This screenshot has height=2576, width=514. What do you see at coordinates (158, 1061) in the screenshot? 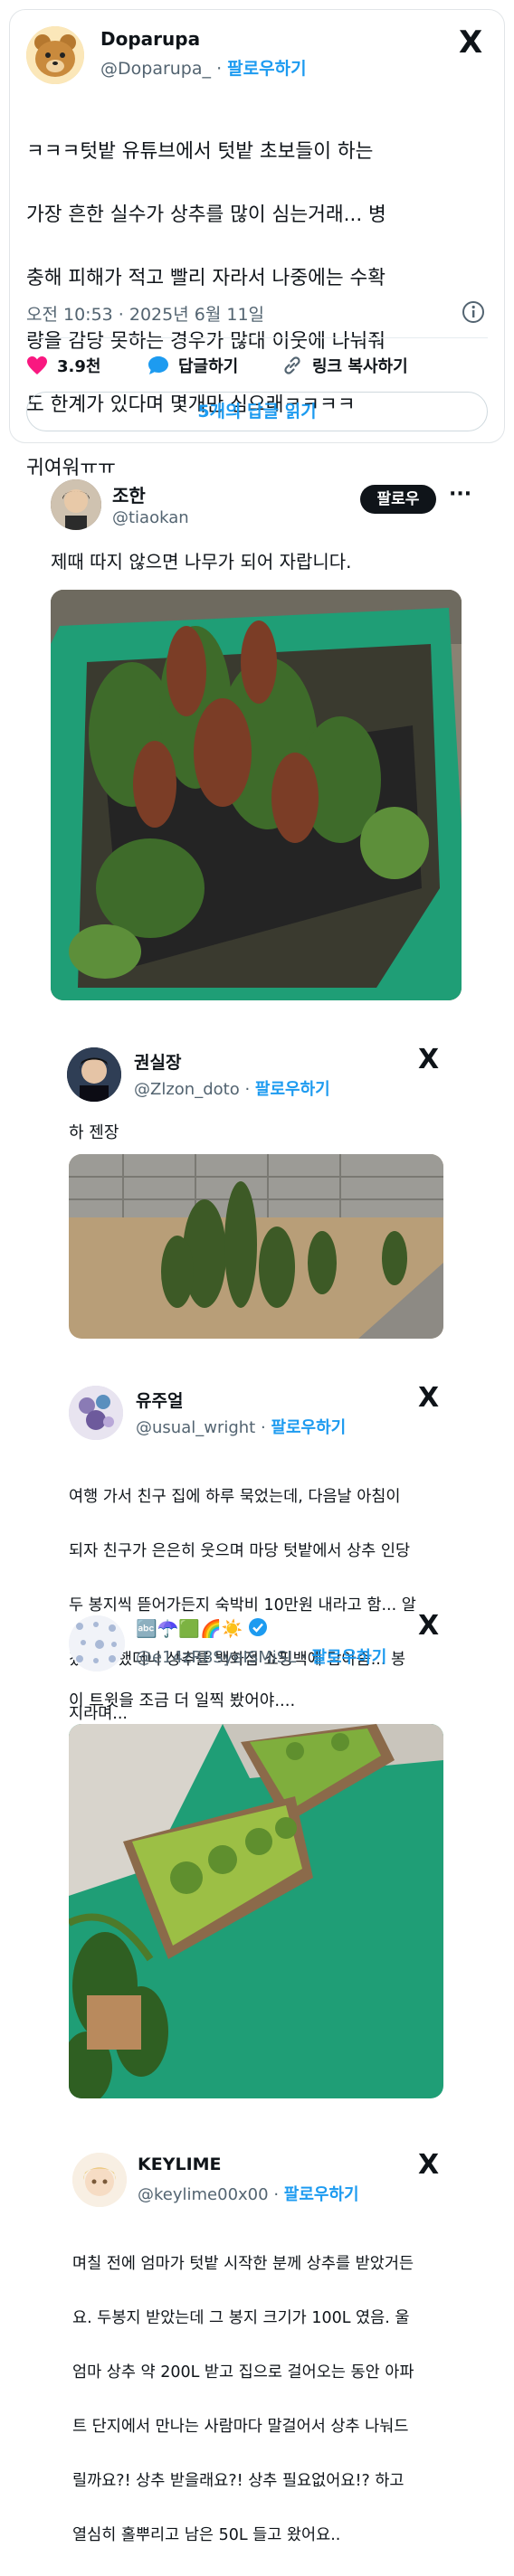
I see `quote-author-name: 권실장` at bounding box center [158, 1061].